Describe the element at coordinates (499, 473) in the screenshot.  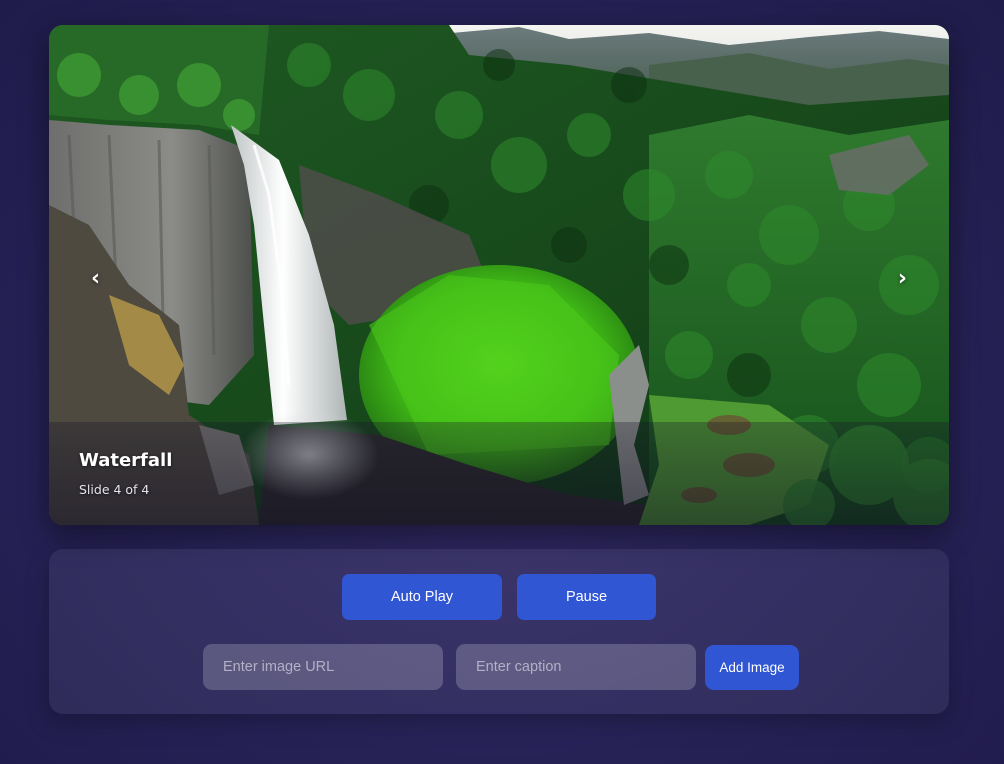
I see `caption-overlay` at that location.